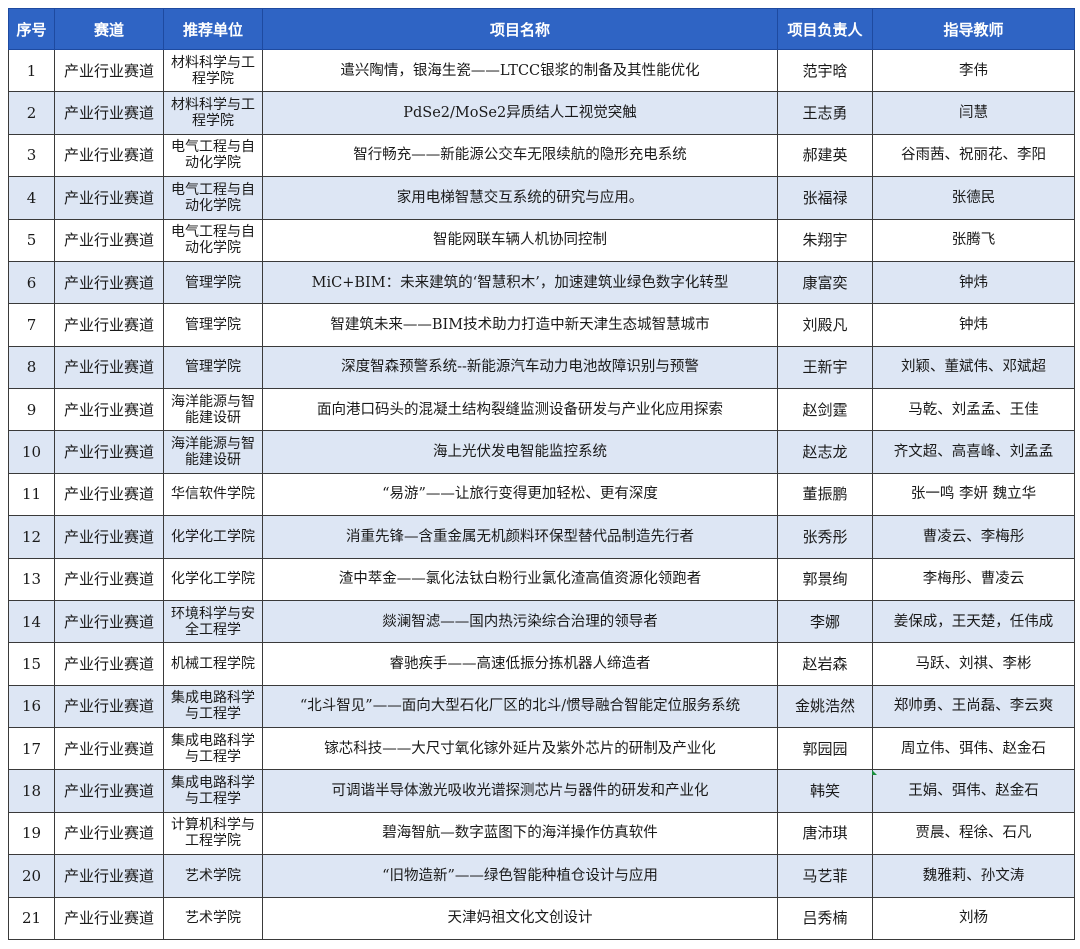 Image resolution: width=1080 pixels, height=949 pixels. Describe the element at coordinates (825, 29) in the screenshot. I see `header-leader: 项目负责人` at that location.